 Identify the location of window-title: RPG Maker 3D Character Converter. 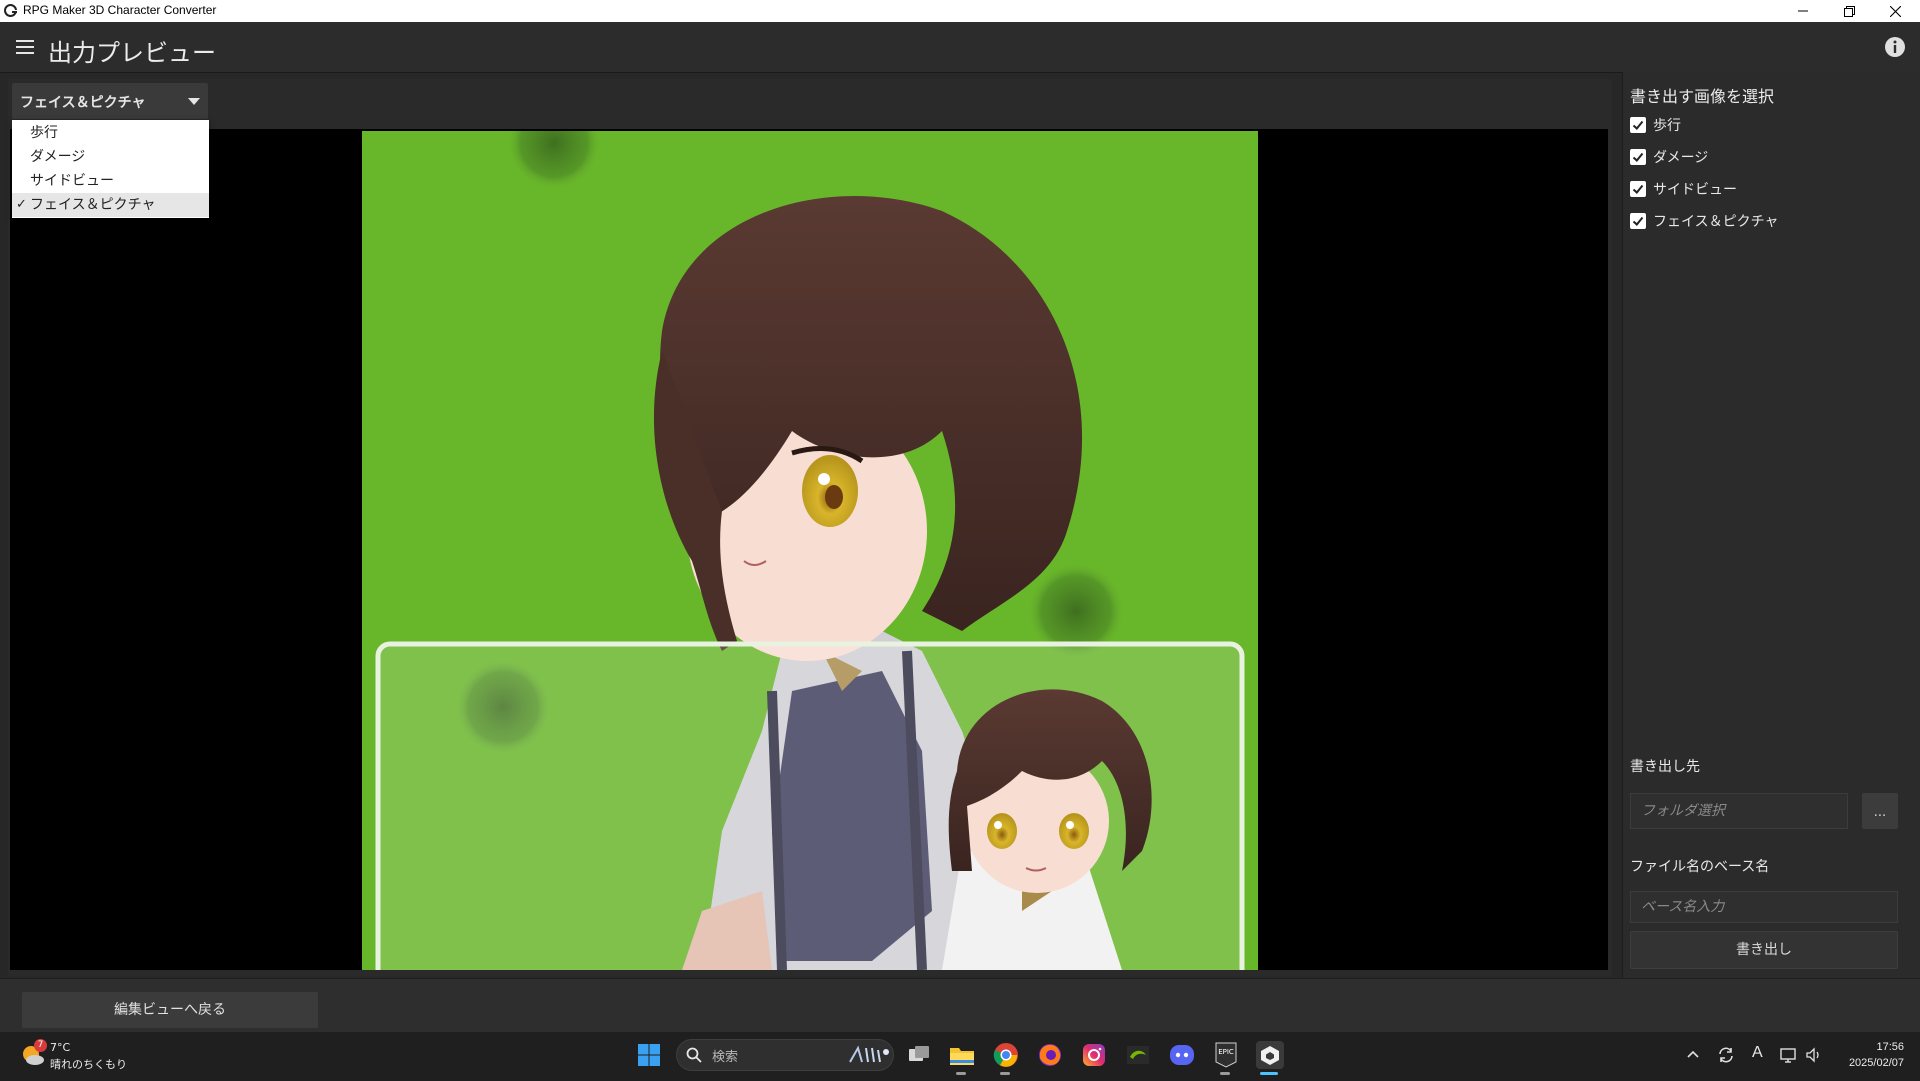
(120, 10).